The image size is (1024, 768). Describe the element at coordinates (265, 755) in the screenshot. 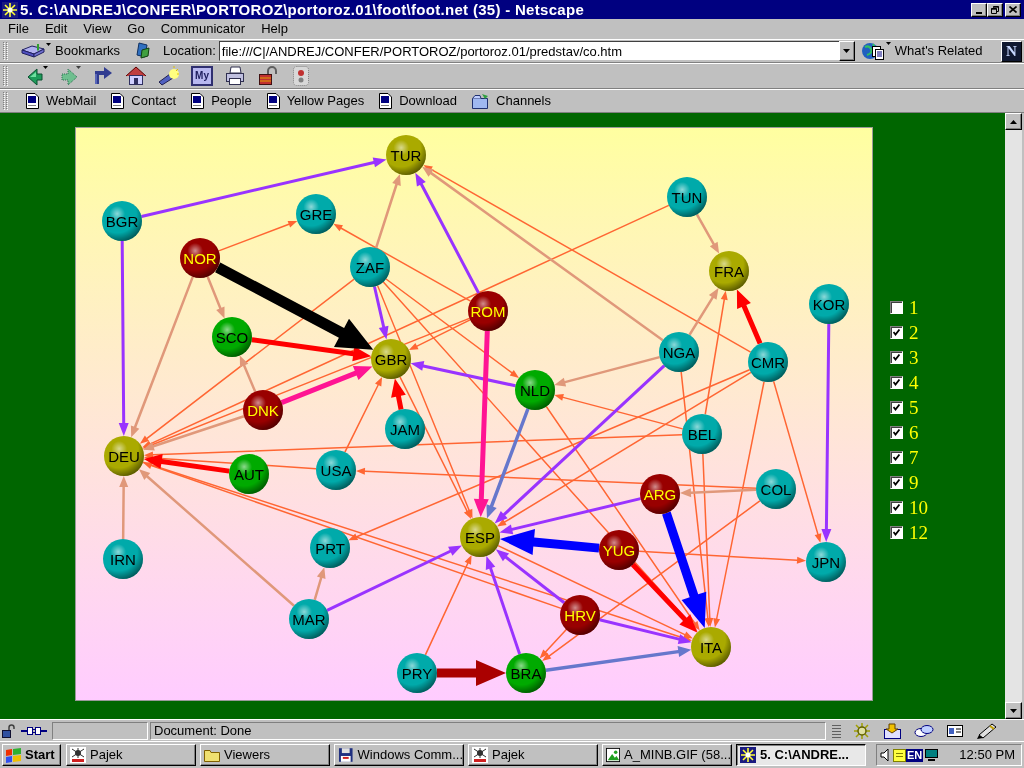

I see `taskbar-button: Viewers` at that location.